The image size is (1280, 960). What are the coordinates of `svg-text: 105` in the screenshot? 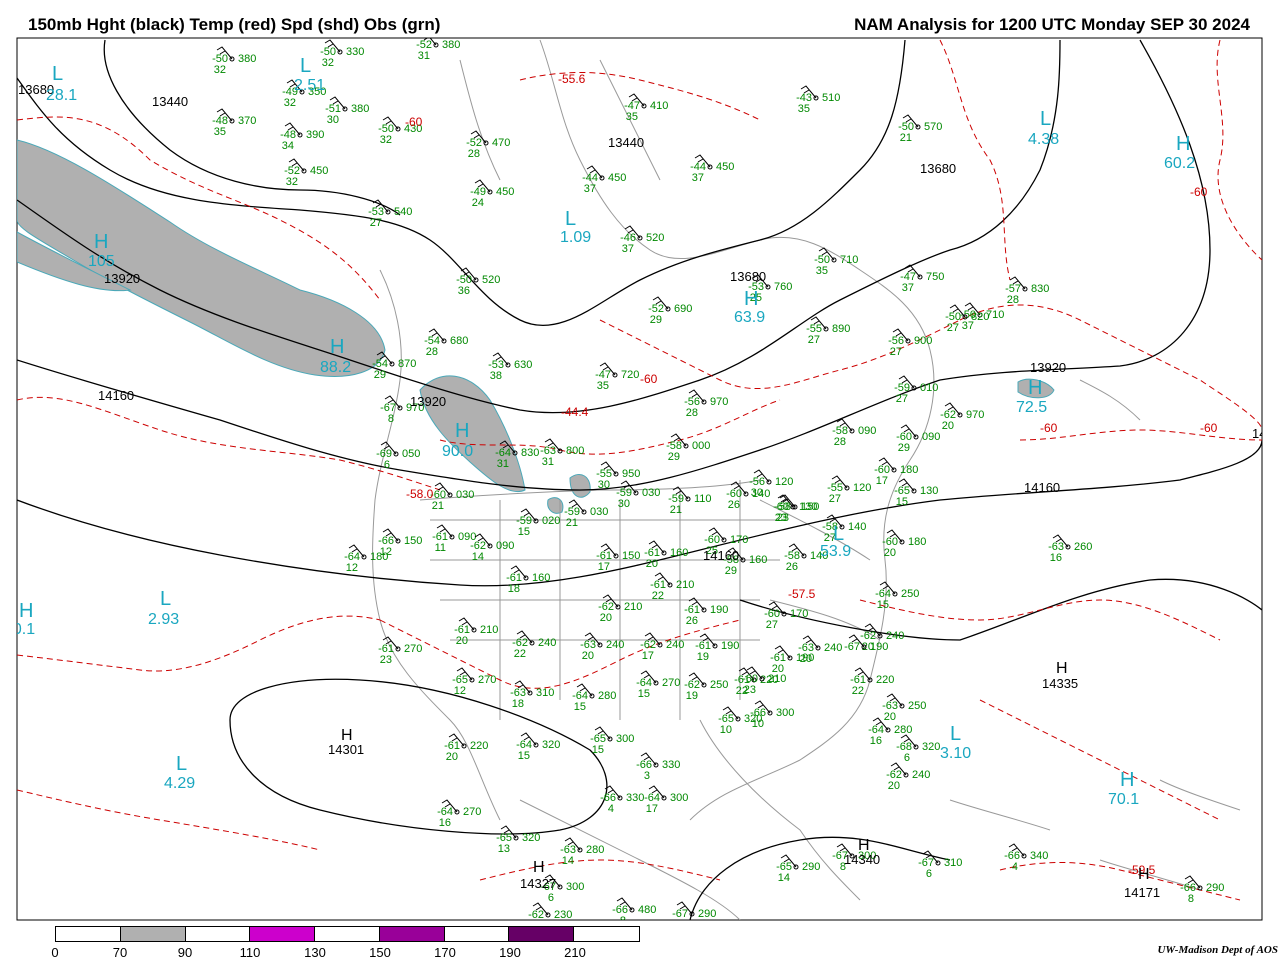 It's located at (101, 261).